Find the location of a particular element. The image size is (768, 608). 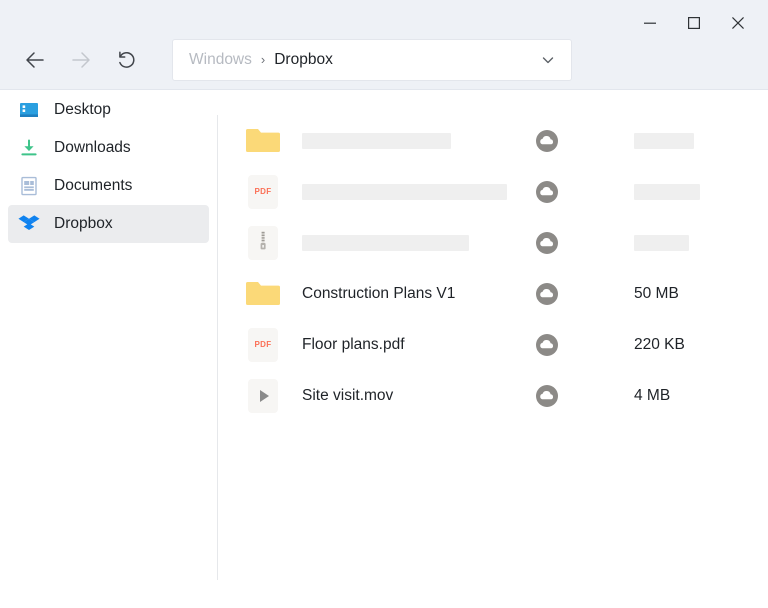

play-icon is located at coordinates (264, 395).